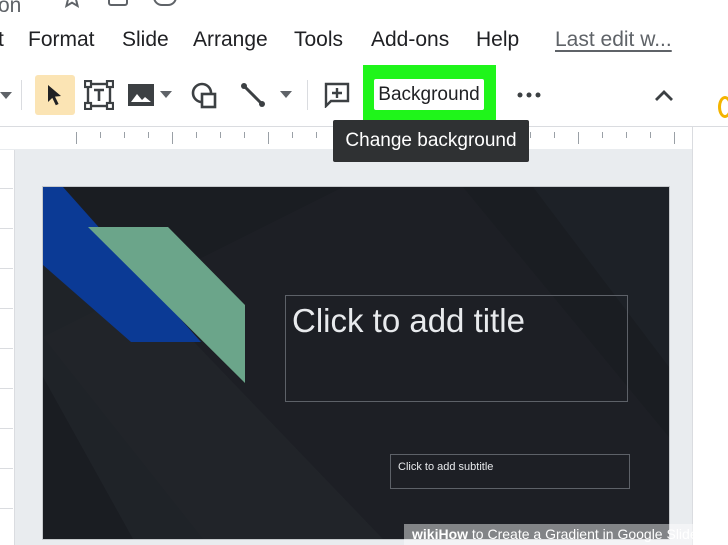 This screenshot has height=545, width=728. Describe the element at coordinates (165, 5) in the screenshot. I see `cloud-status-icon` at that location.